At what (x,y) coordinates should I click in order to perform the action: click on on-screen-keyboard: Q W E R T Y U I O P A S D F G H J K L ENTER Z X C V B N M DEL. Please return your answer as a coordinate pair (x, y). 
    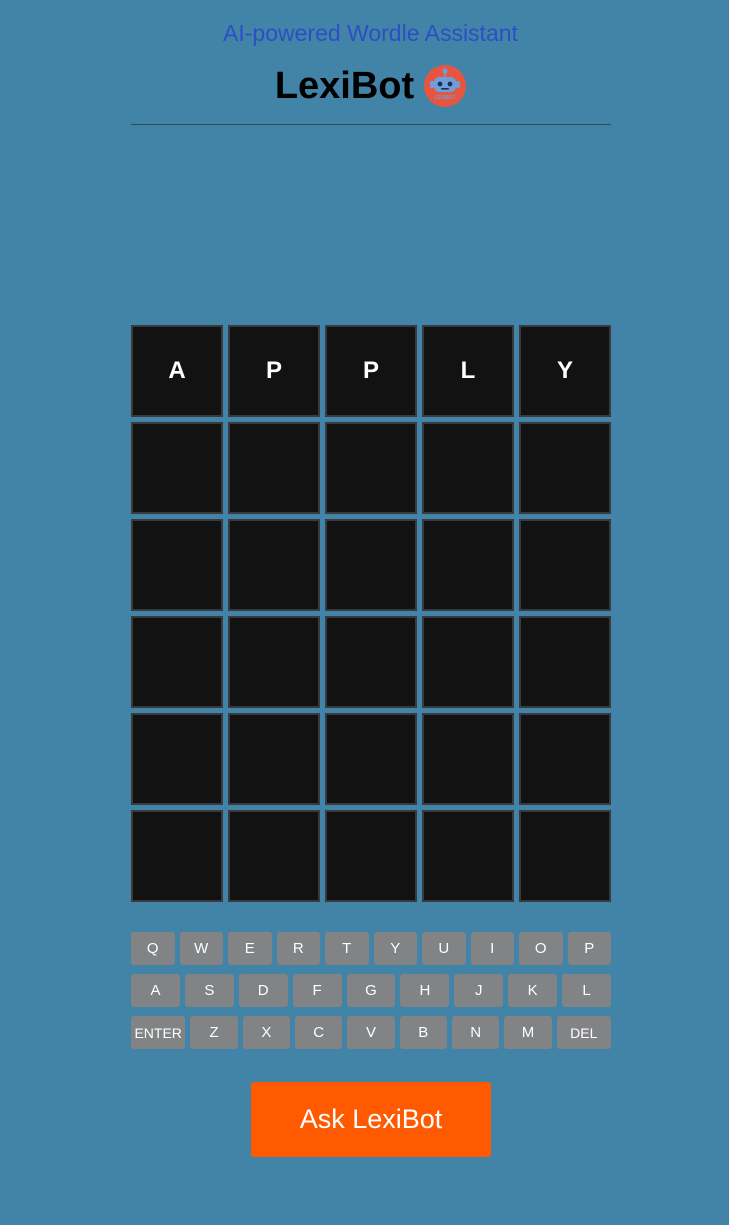
    Looking at the image, I should click on (371, 995).